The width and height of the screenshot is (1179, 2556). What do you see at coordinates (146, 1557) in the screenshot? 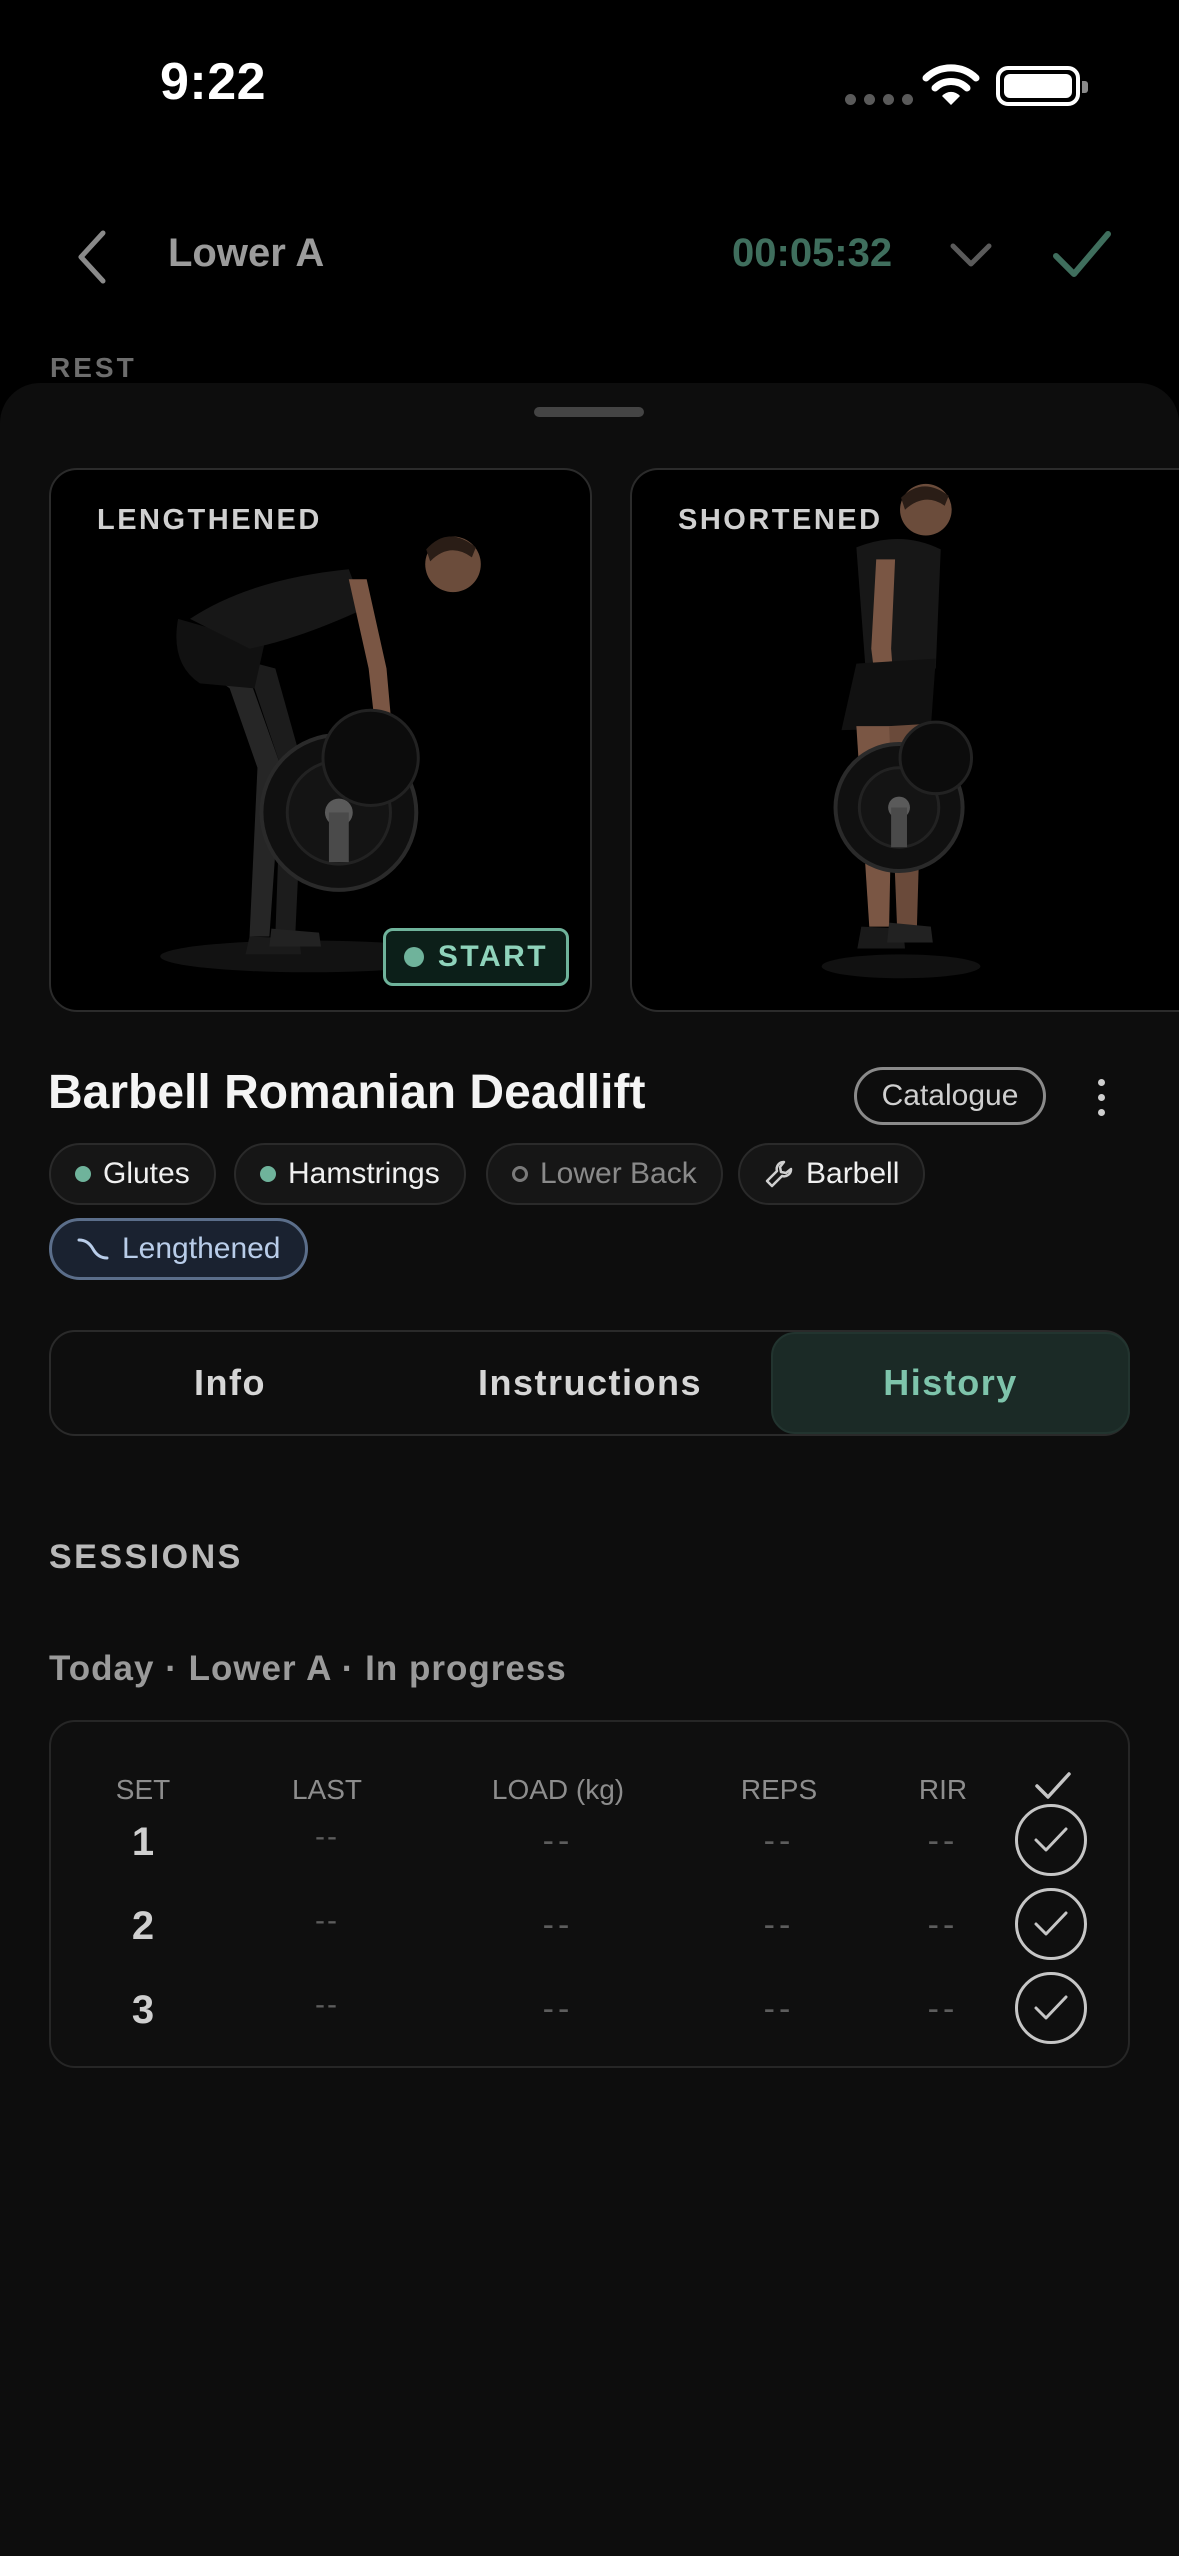
I see `sessions-heading: SESSIONS` at bounding box center [146, 1557].